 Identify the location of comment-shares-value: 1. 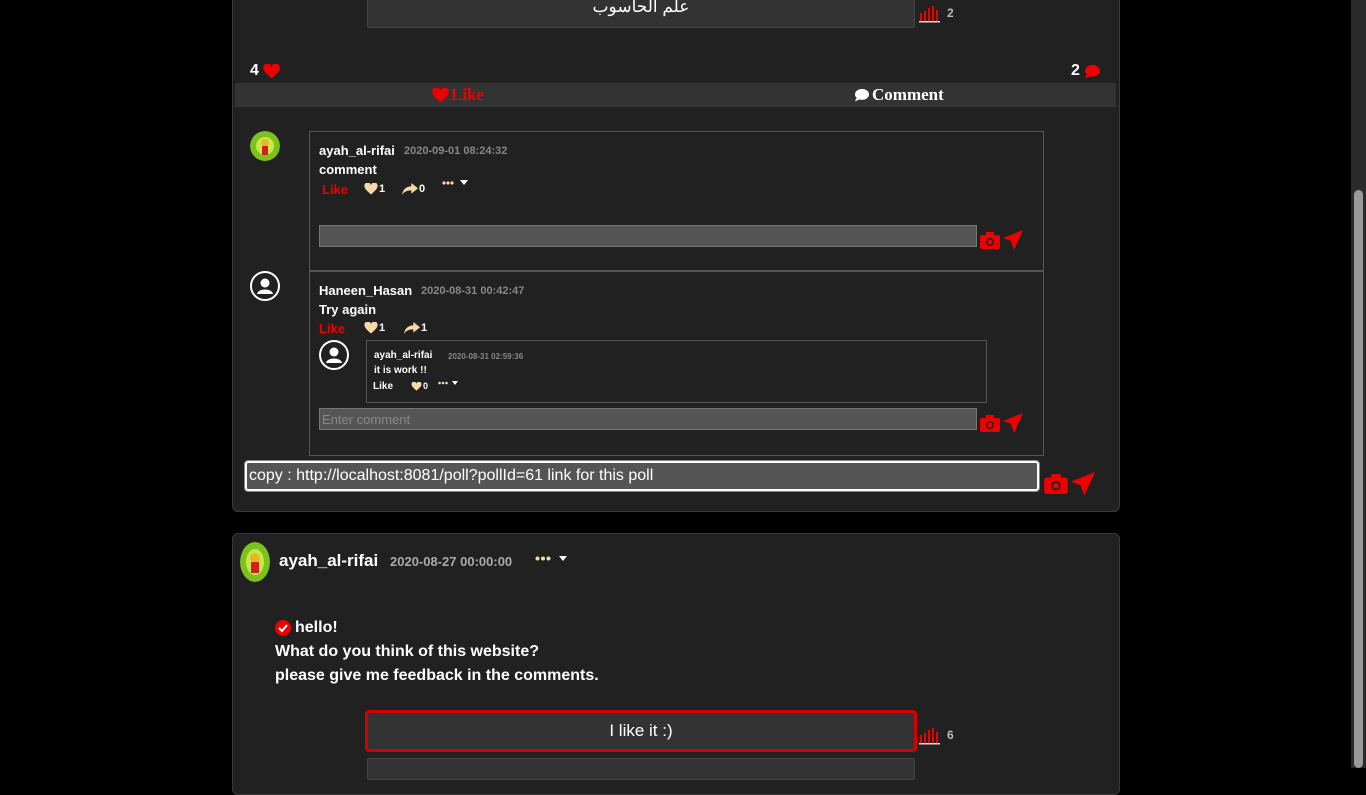
(424, 328).